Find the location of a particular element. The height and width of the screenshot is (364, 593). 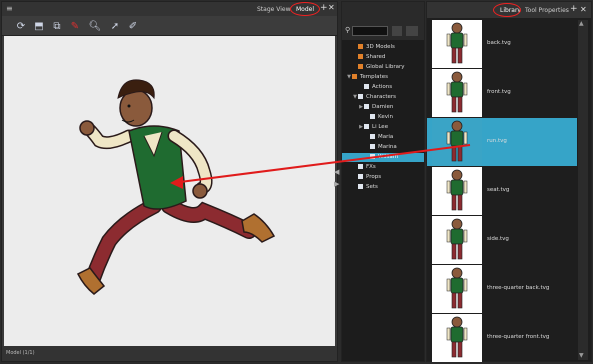

tree-item-label: Damien is located at coordinates (383, 107).